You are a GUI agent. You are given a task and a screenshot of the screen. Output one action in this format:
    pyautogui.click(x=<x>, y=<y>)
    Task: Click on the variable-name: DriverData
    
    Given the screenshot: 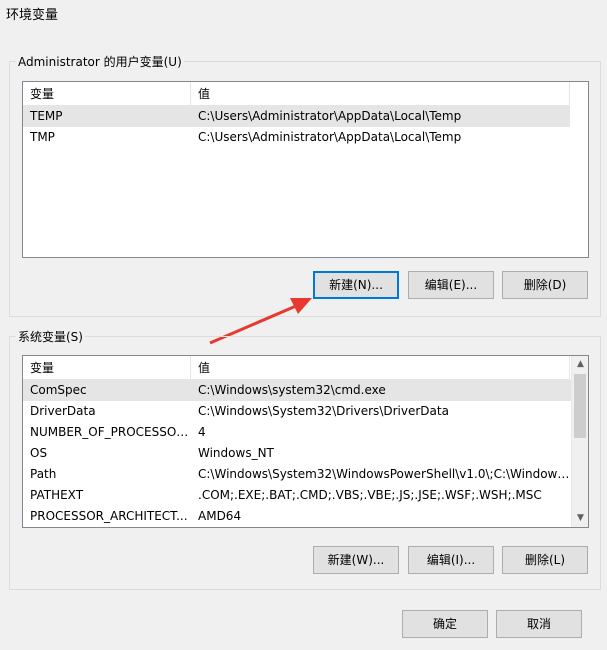 What is the action you would take?
    pyautogui.click(x=63, y=411)
    